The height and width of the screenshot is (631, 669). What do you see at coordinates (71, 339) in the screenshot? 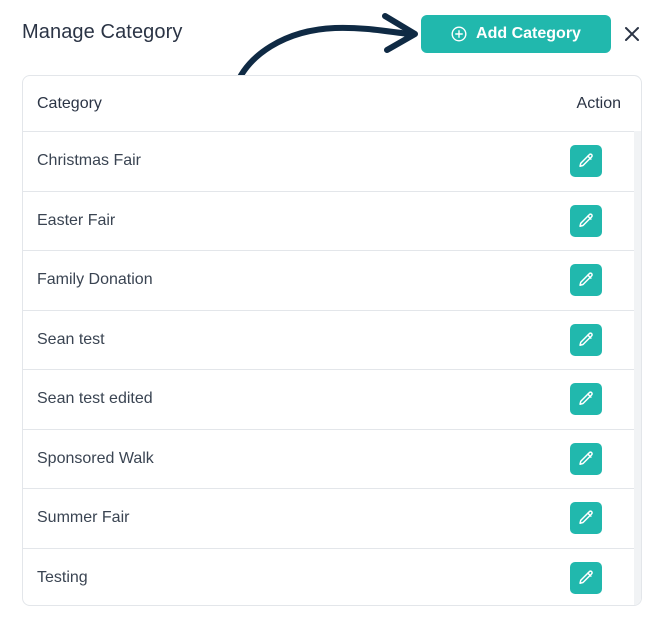
I see `category-name: Sean test` at bounding box center [71, 339].